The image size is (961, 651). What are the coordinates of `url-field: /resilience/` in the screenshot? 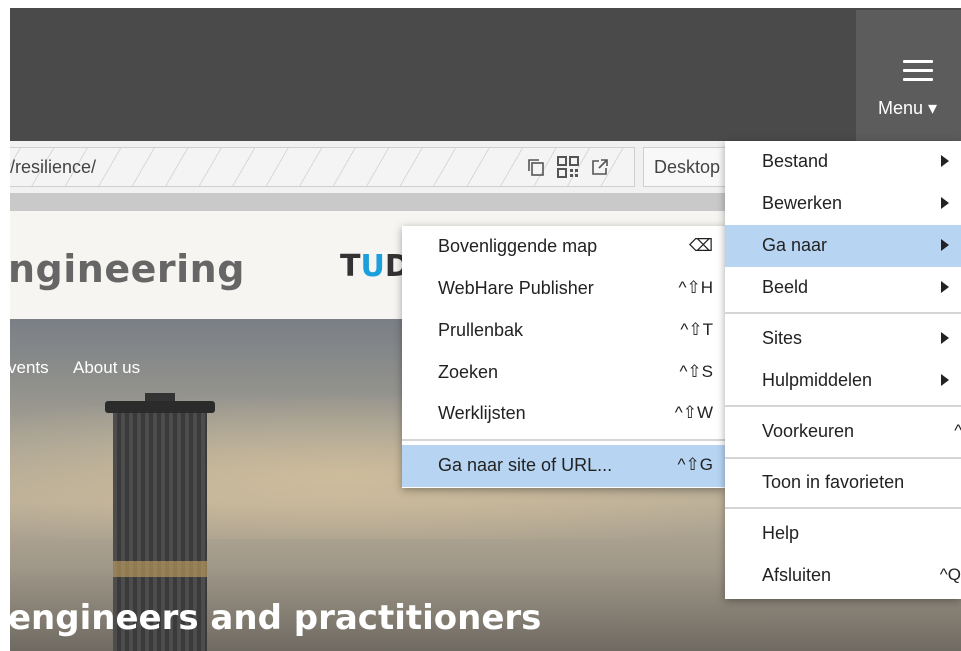 It's located at (322, 167).